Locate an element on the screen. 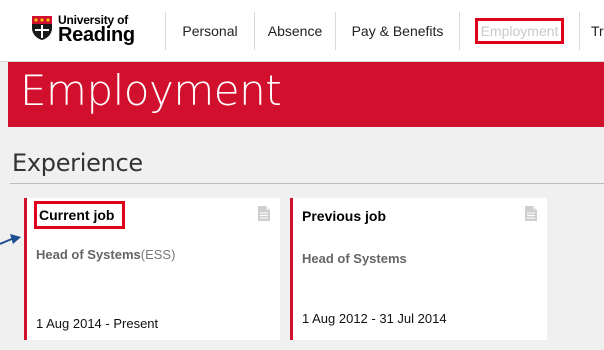 This screenshot has width=604, height=350. university-logo: University of Reading is located at coordinates (91, 32).